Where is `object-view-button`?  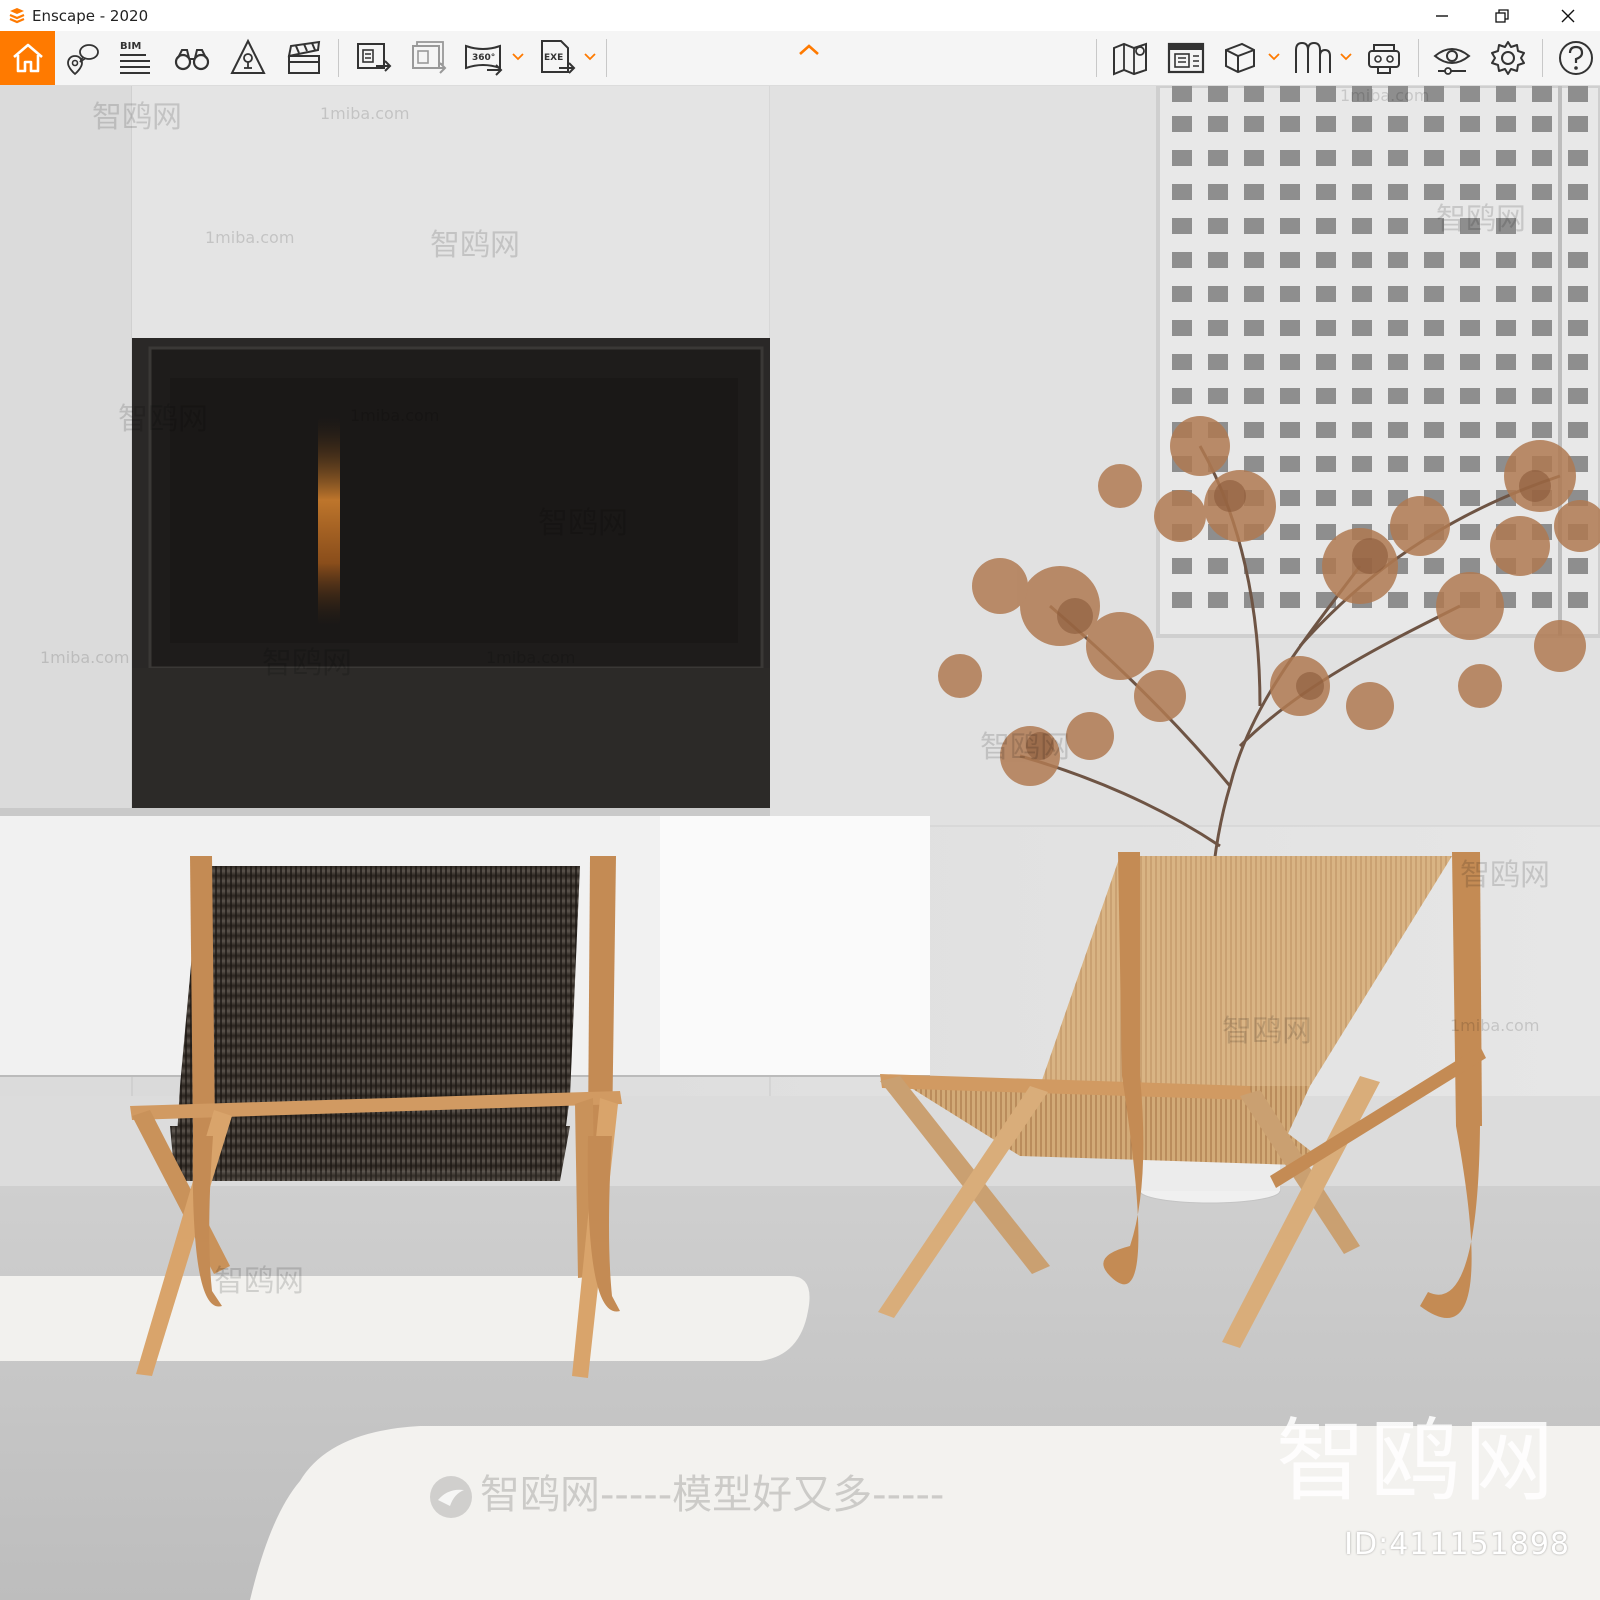 object-view-button is located at coordinates (1240, 58).